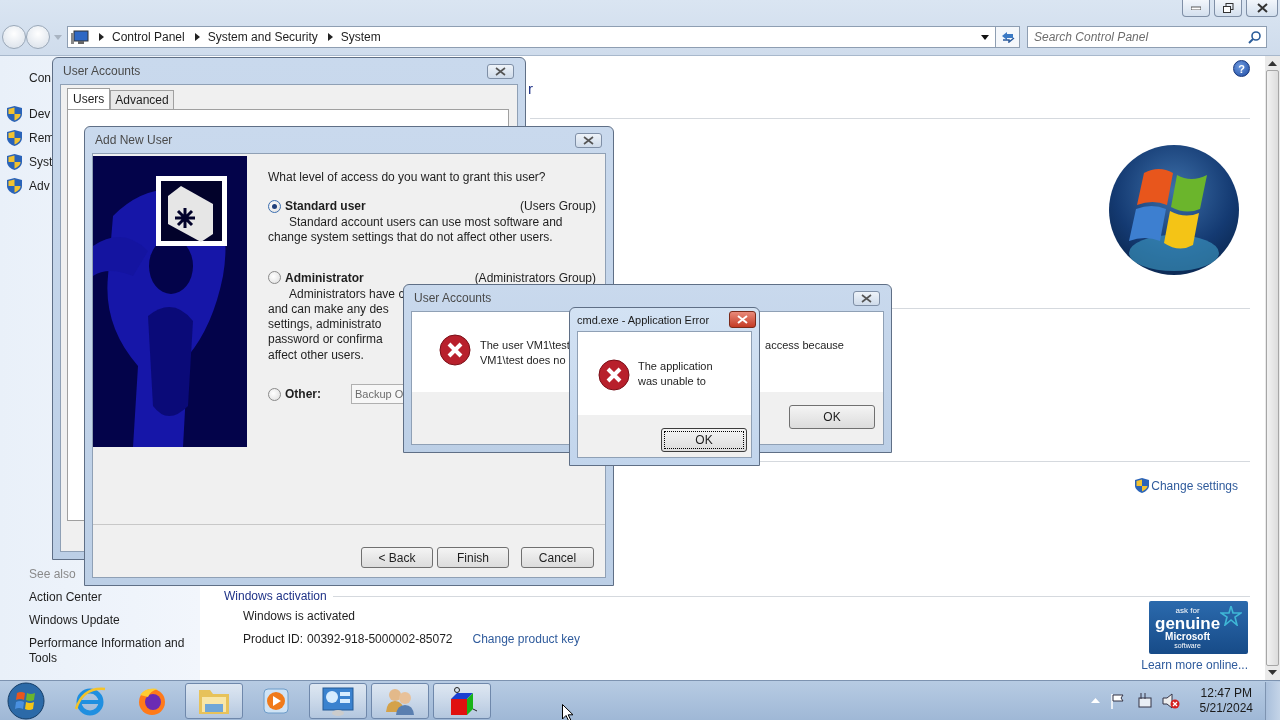 The image size is (1280, 720). I want to click on sidebar-link: Action Center, so click(65, 597).